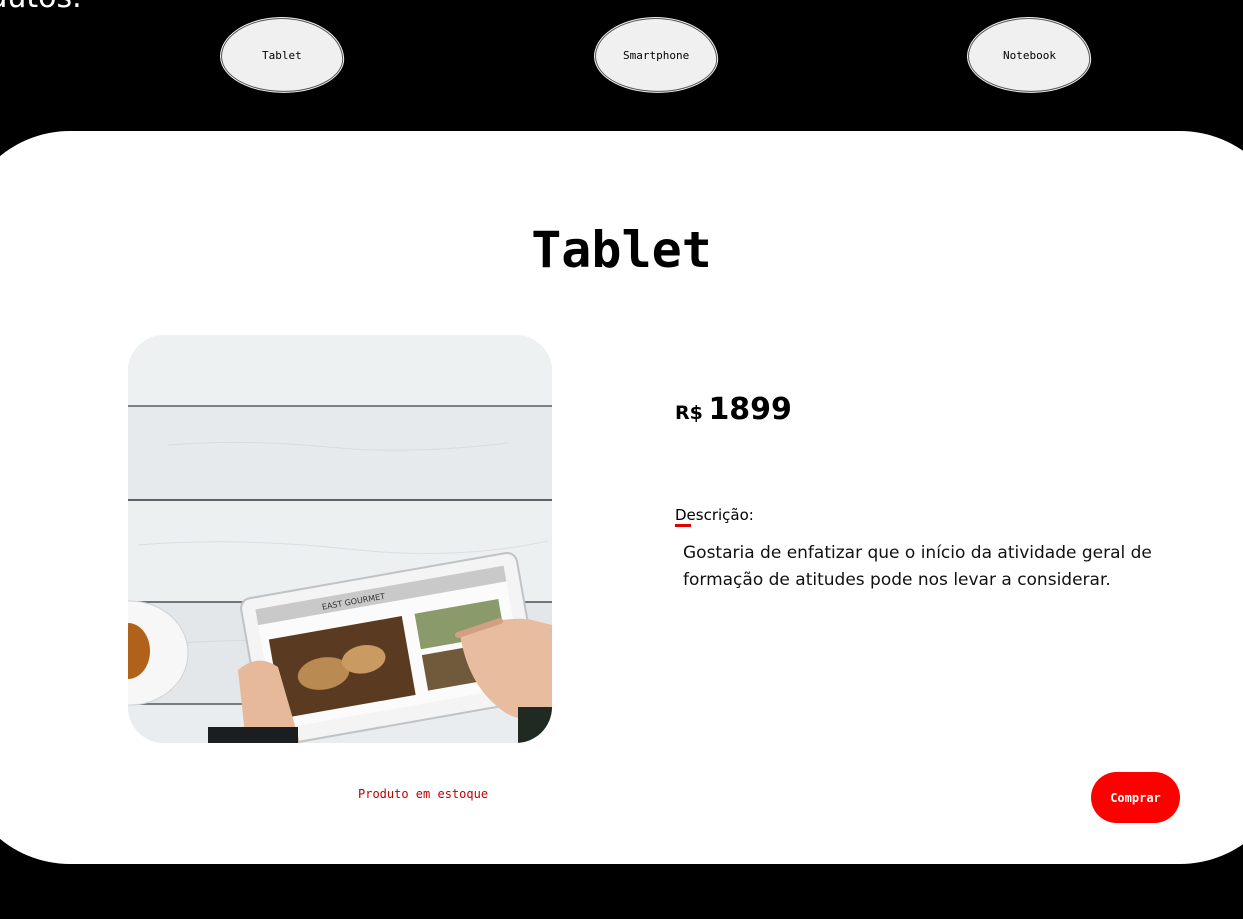  Describe the element at coordinates (41, 9) in the screenshot. I see `page-heading: odutos.` at that location.